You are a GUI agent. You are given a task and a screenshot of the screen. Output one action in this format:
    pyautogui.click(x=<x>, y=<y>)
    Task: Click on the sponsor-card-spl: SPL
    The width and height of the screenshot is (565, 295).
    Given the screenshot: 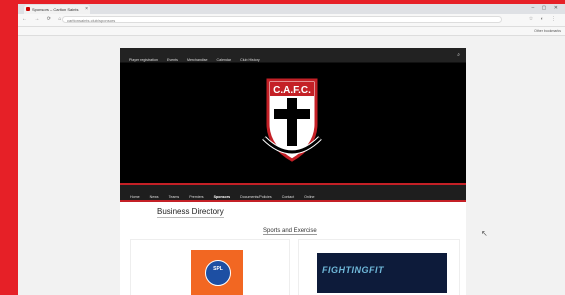 What is the action you would take?
    pyautogui.click(x=210, y=267)
    